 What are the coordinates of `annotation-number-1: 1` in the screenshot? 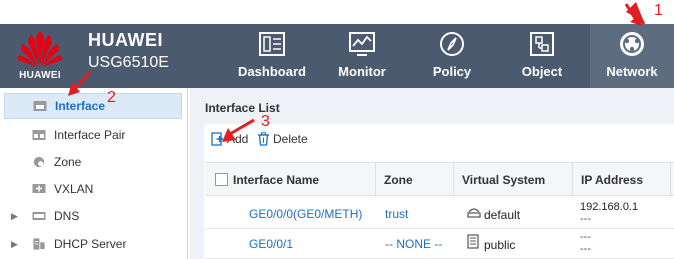 It's located at (658, 10).